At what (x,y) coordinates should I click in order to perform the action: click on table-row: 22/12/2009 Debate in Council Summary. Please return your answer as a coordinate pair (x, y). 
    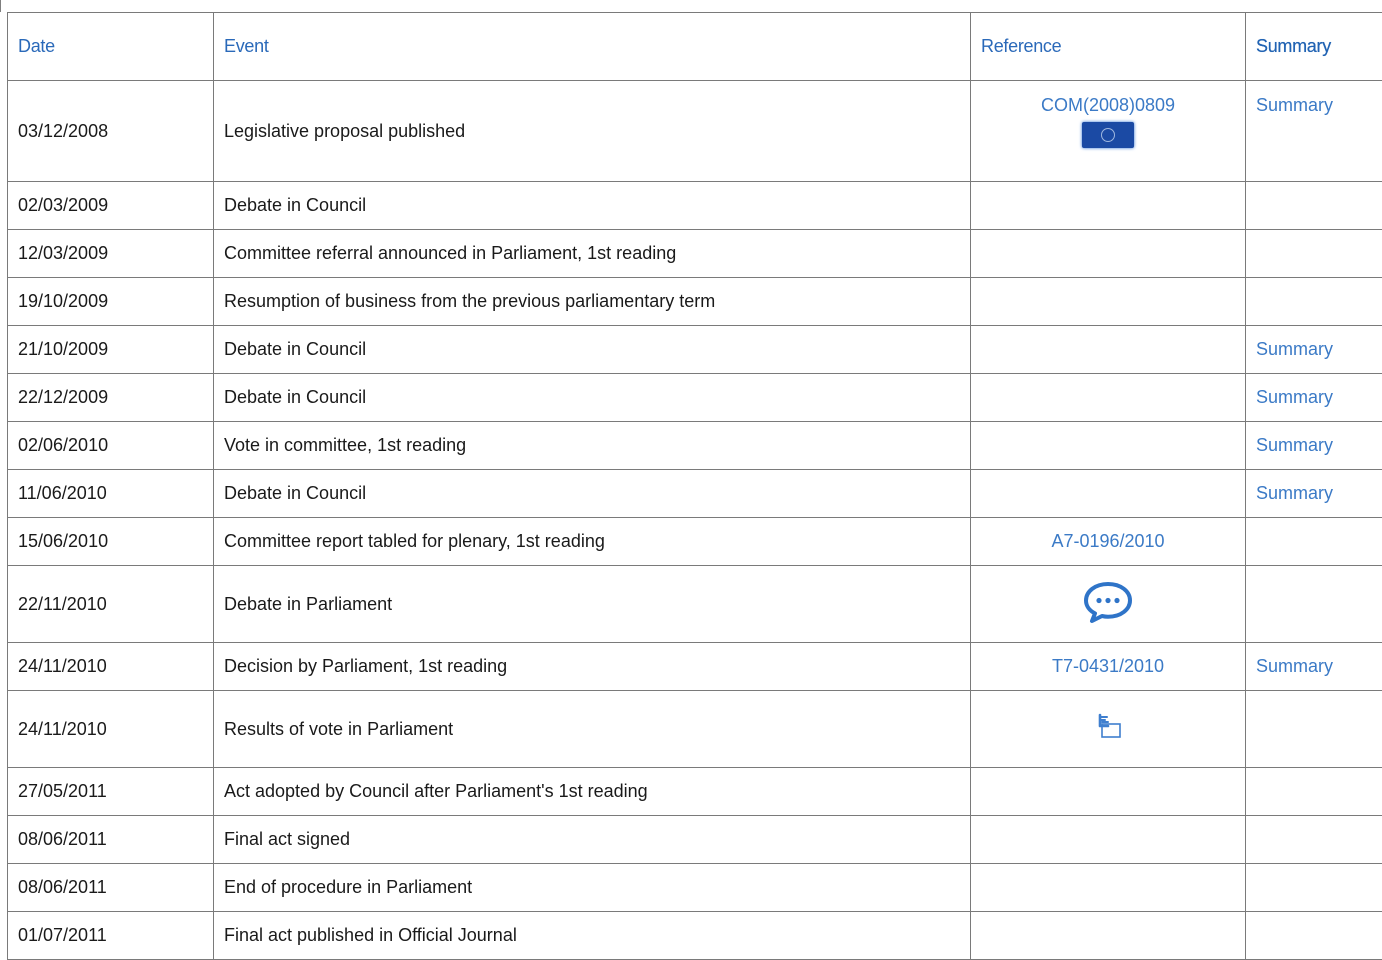
    Looking at the image, I should click on (695, 398).